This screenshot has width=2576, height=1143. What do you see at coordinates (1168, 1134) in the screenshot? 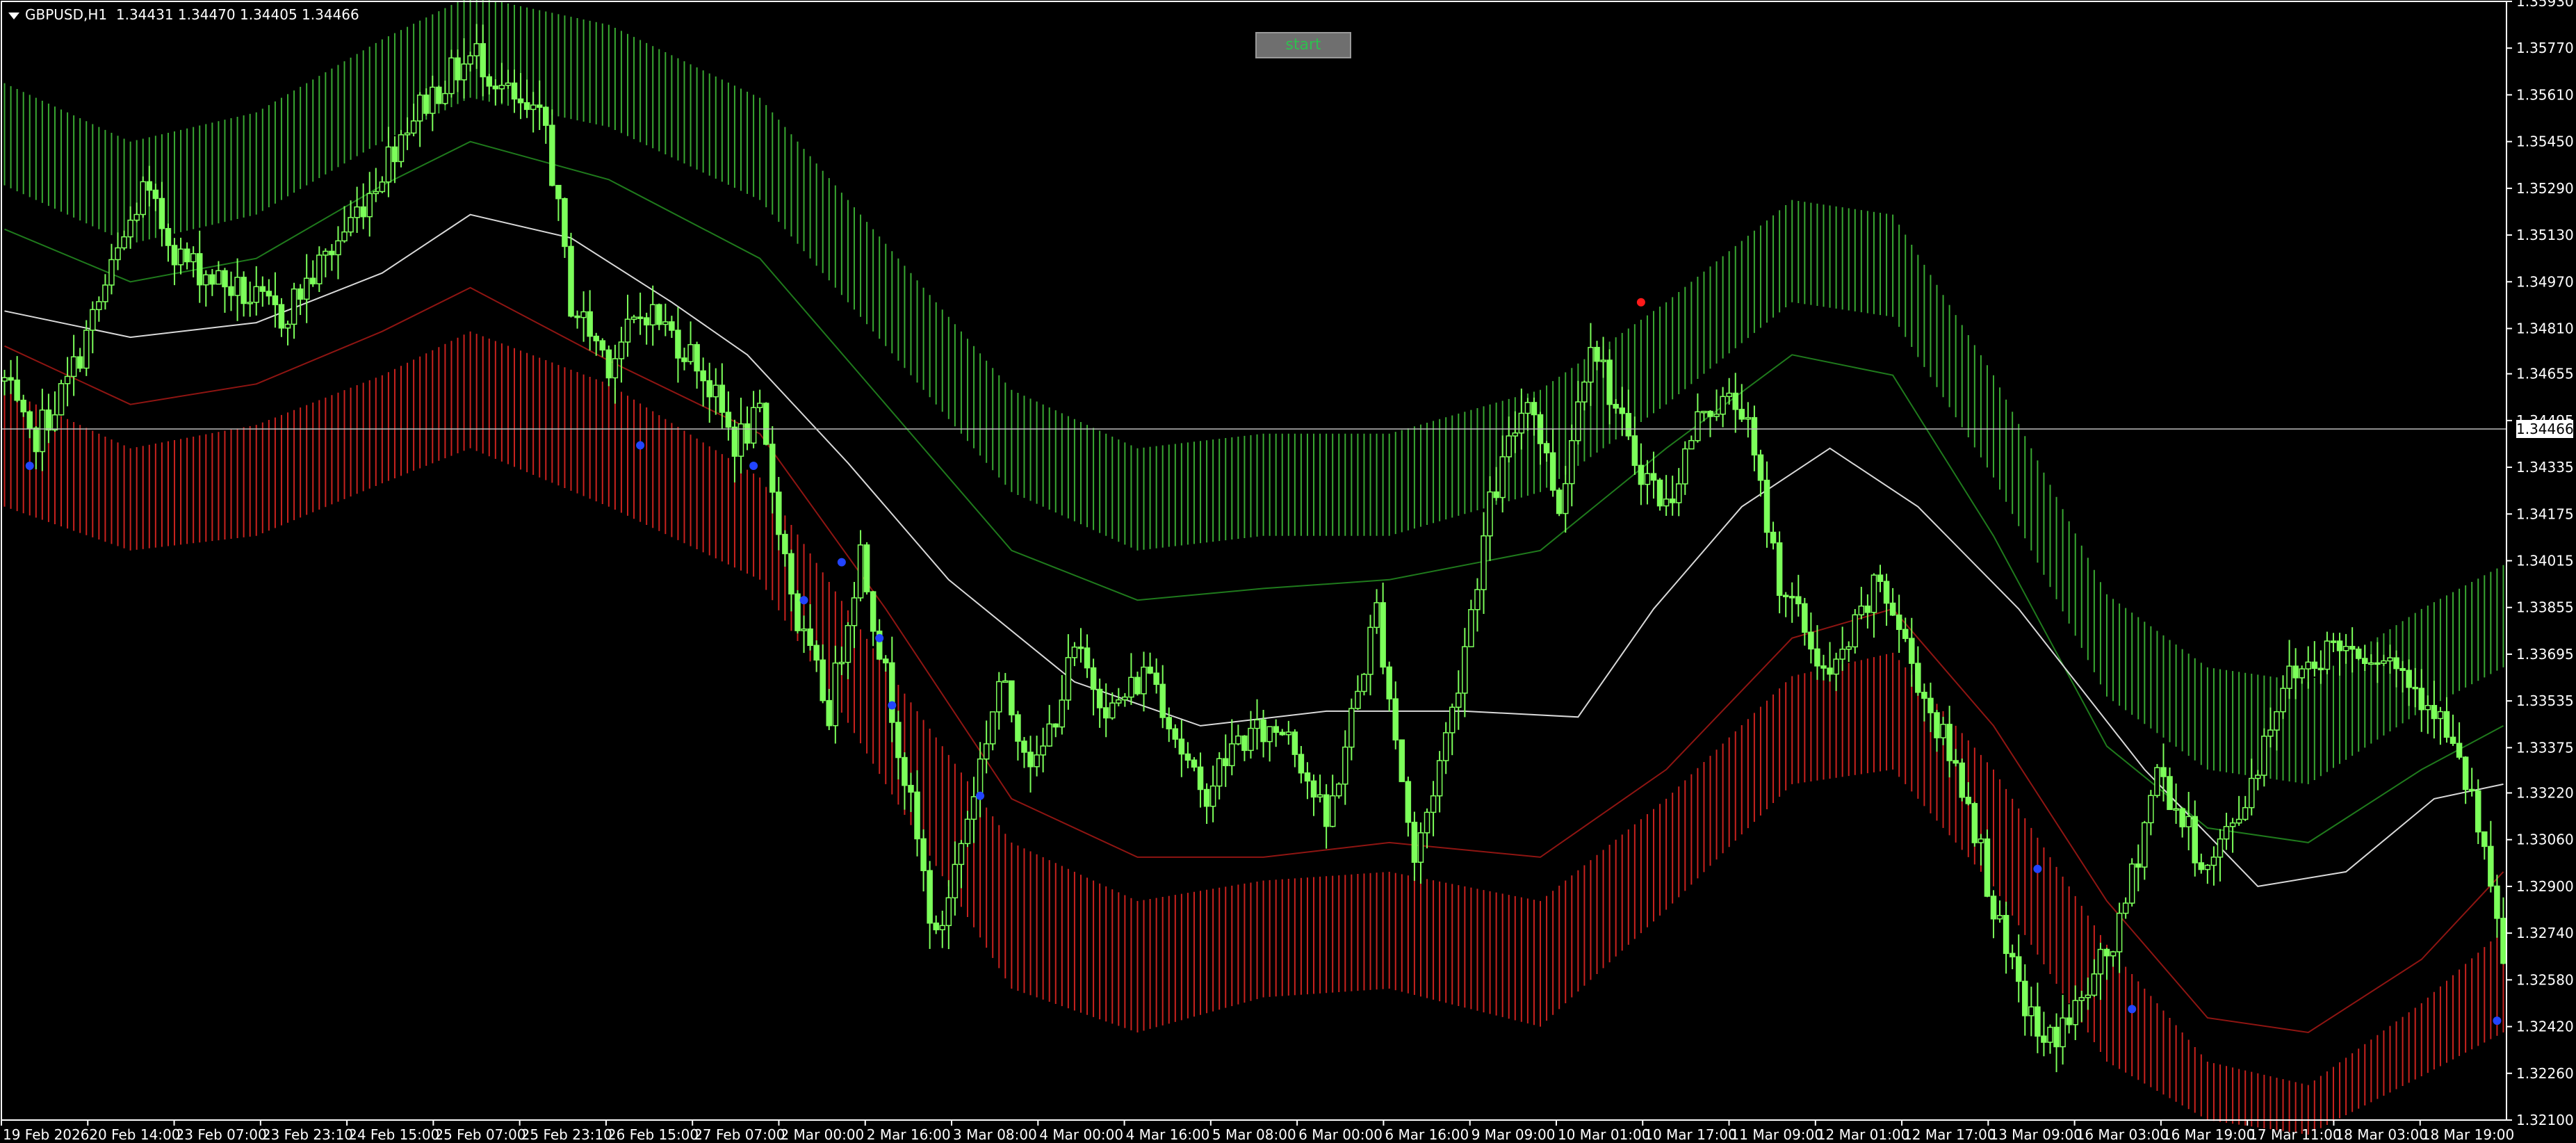
I see `x-tick-label: 4 Mar 16:00` at bounding box center [1168, 1134].